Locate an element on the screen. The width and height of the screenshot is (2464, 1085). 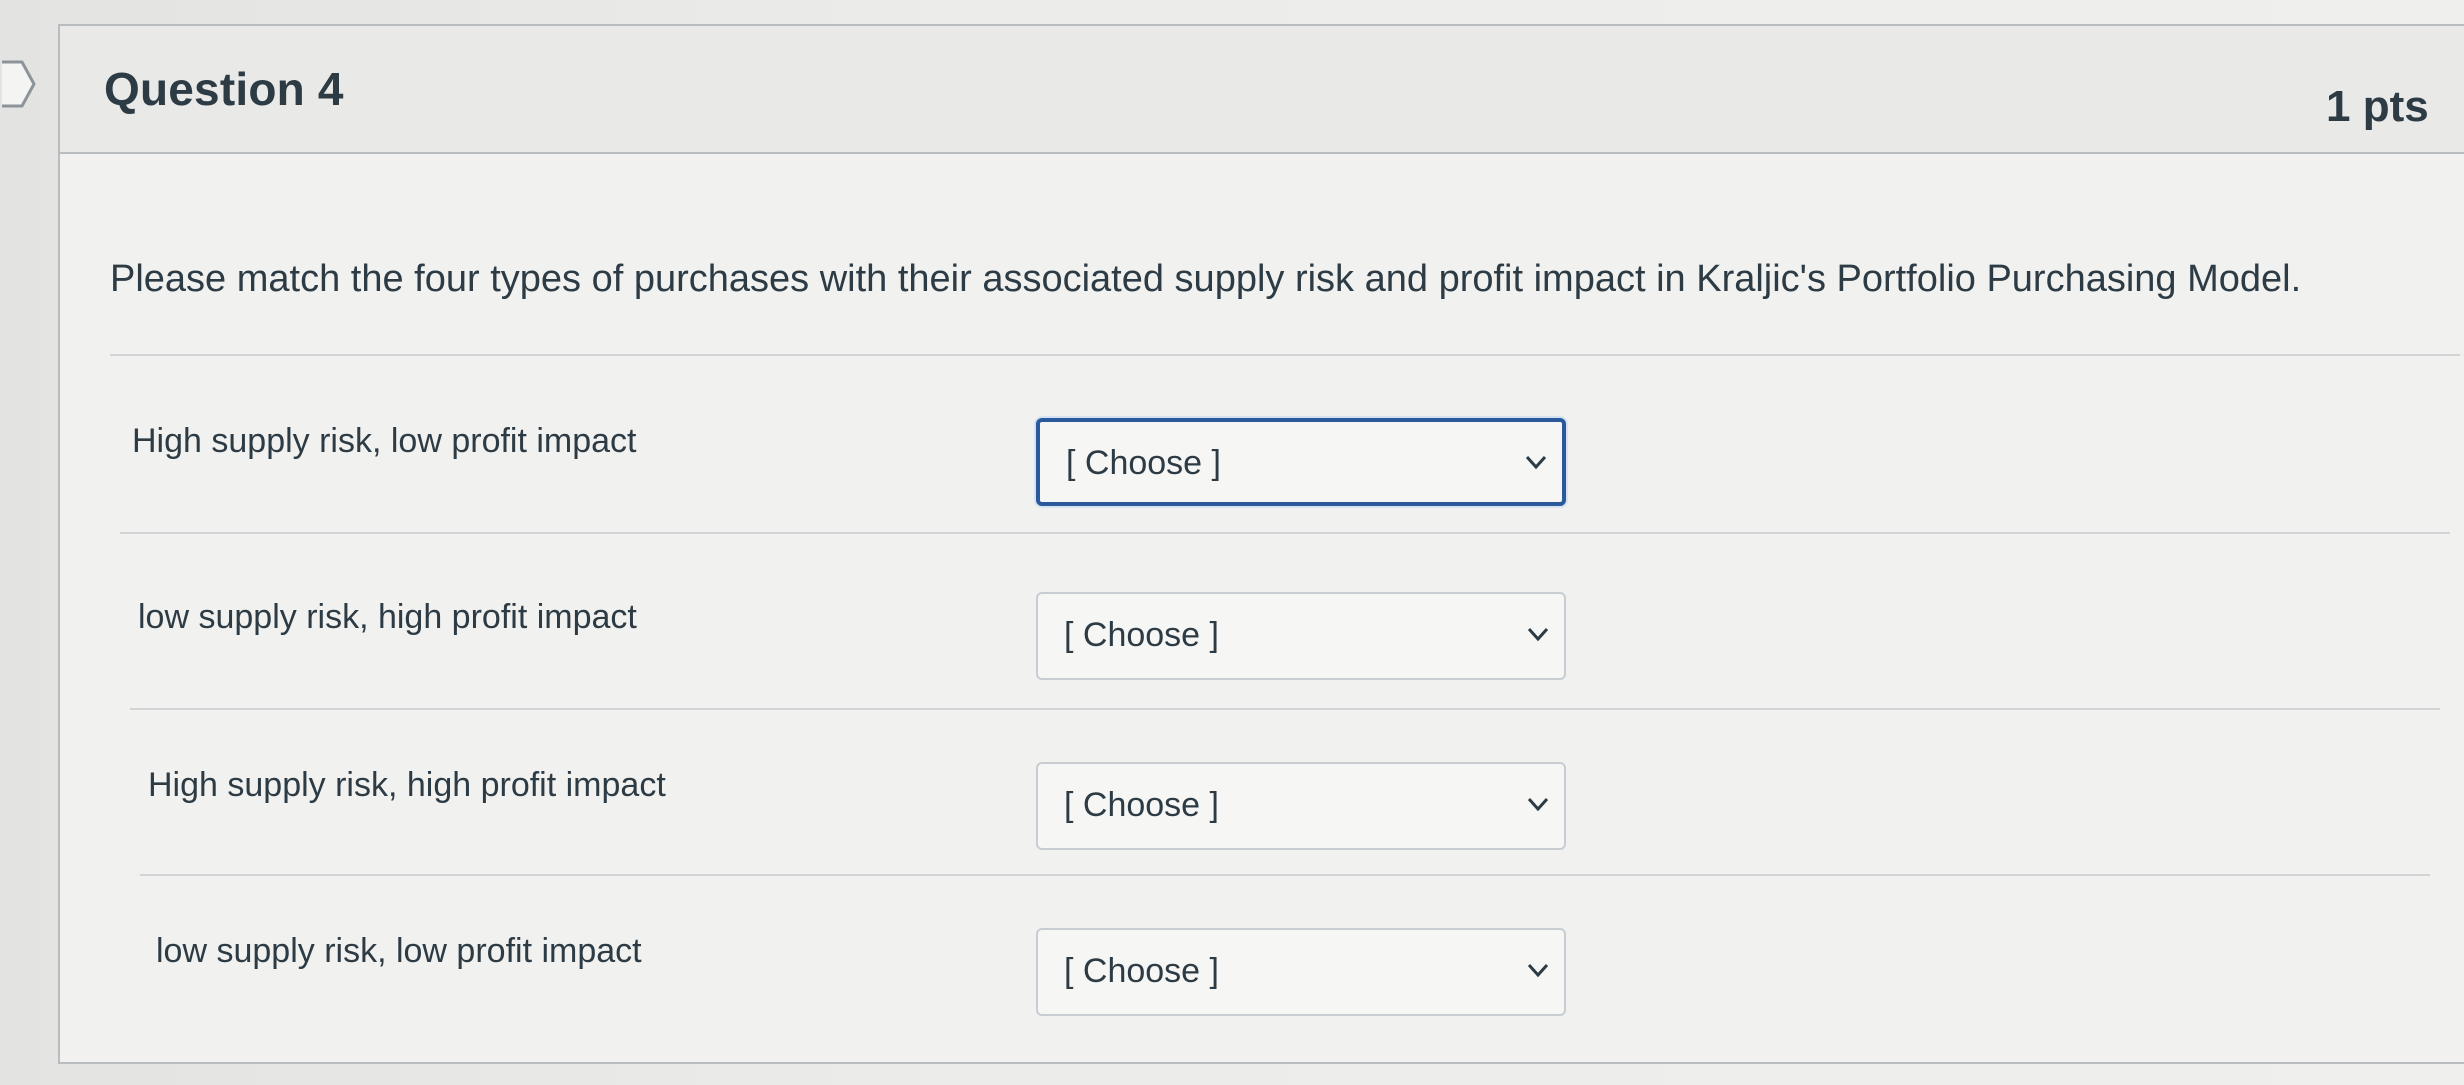
match-label: low supply risk, high profit impact is located at coordinates (387, 617).